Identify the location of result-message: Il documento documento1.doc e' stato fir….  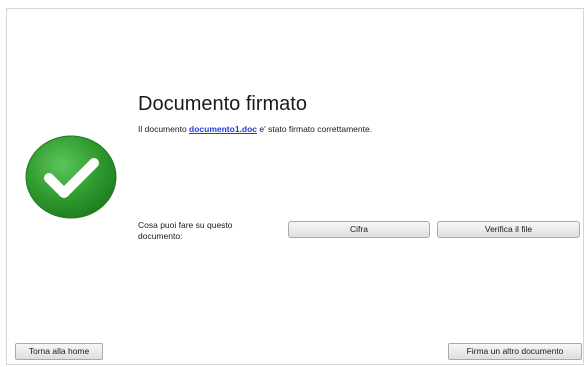
(255, 129).